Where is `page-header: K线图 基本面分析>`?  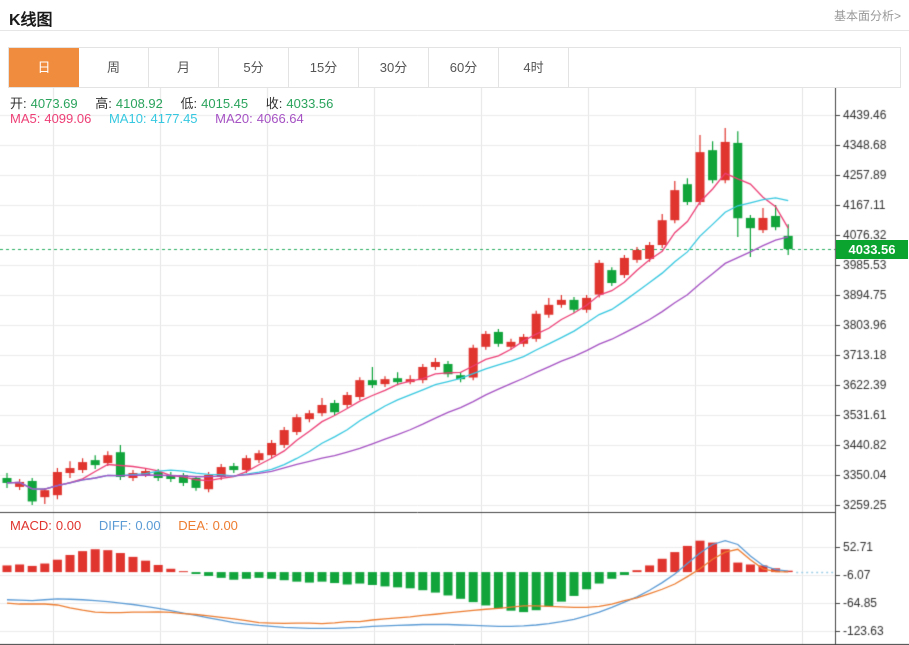 page-header: K线图 基本面分析> is located at coordinates (454, 15).